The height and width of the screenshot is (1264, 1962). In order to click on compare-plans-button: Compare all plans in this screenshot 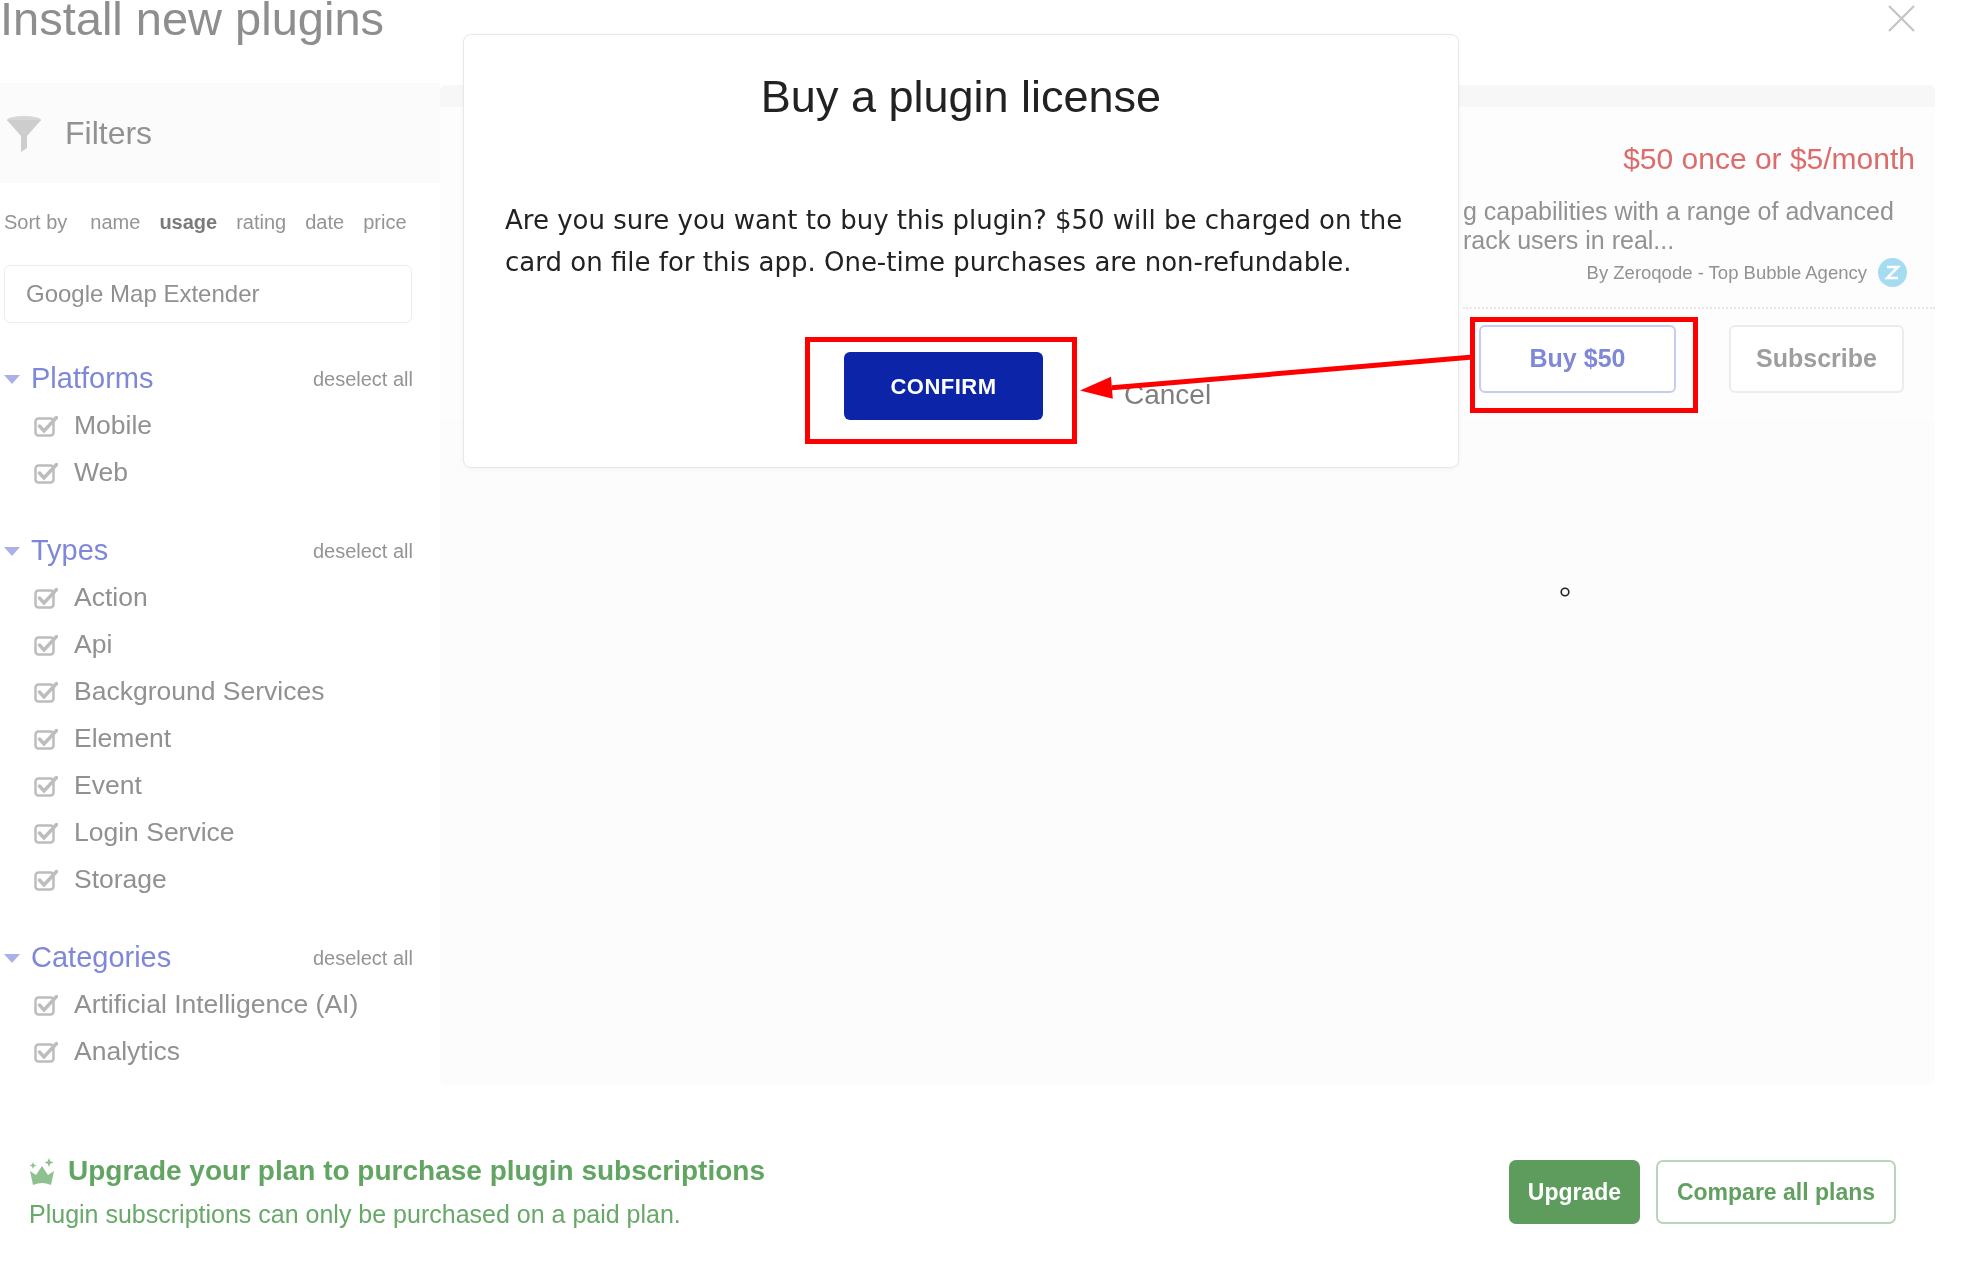, I will do `click(1776, 1192)`.